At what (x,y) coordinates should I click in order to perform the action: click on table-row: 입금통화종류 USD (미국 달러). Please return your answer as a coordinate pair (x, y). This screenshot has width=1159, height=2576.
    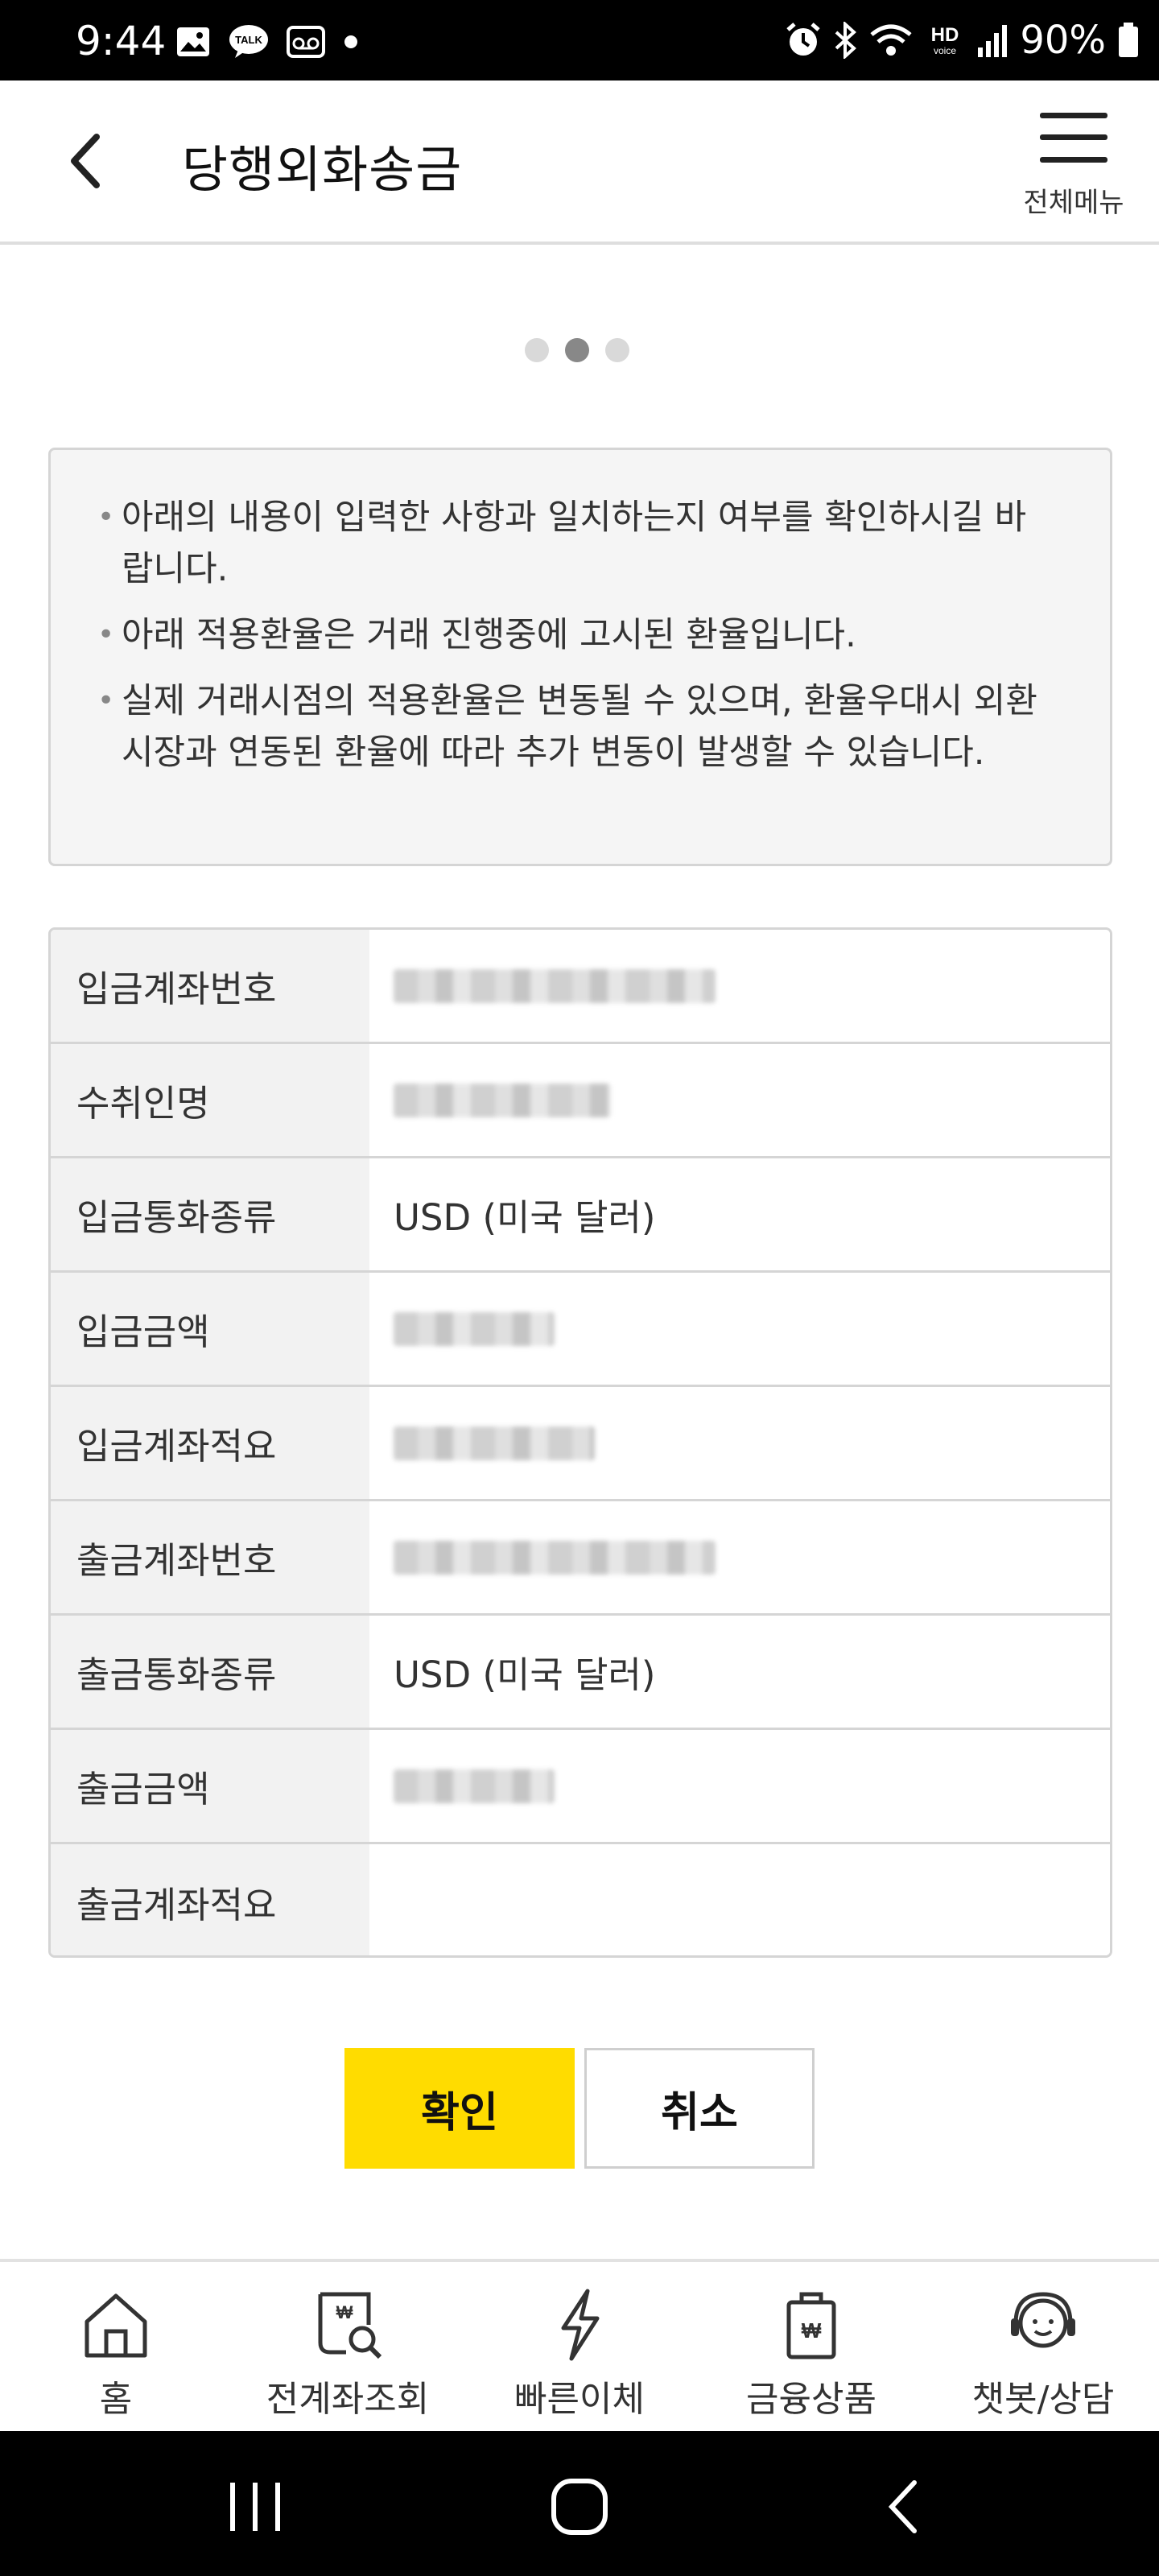
    Looking at the image, I should click on (580, 1215).